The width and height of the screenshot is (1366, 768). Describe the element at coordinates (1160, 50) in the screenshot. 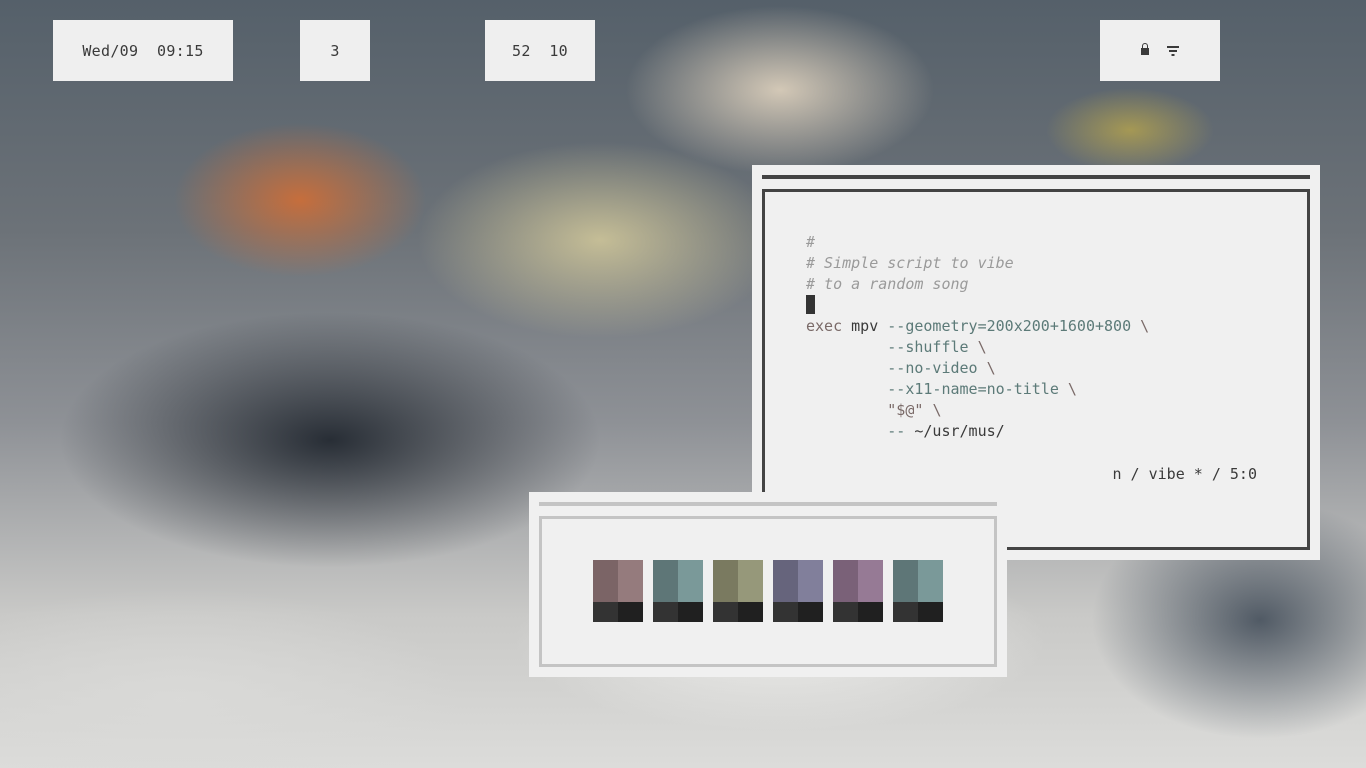

I see `system-tray` at that location.